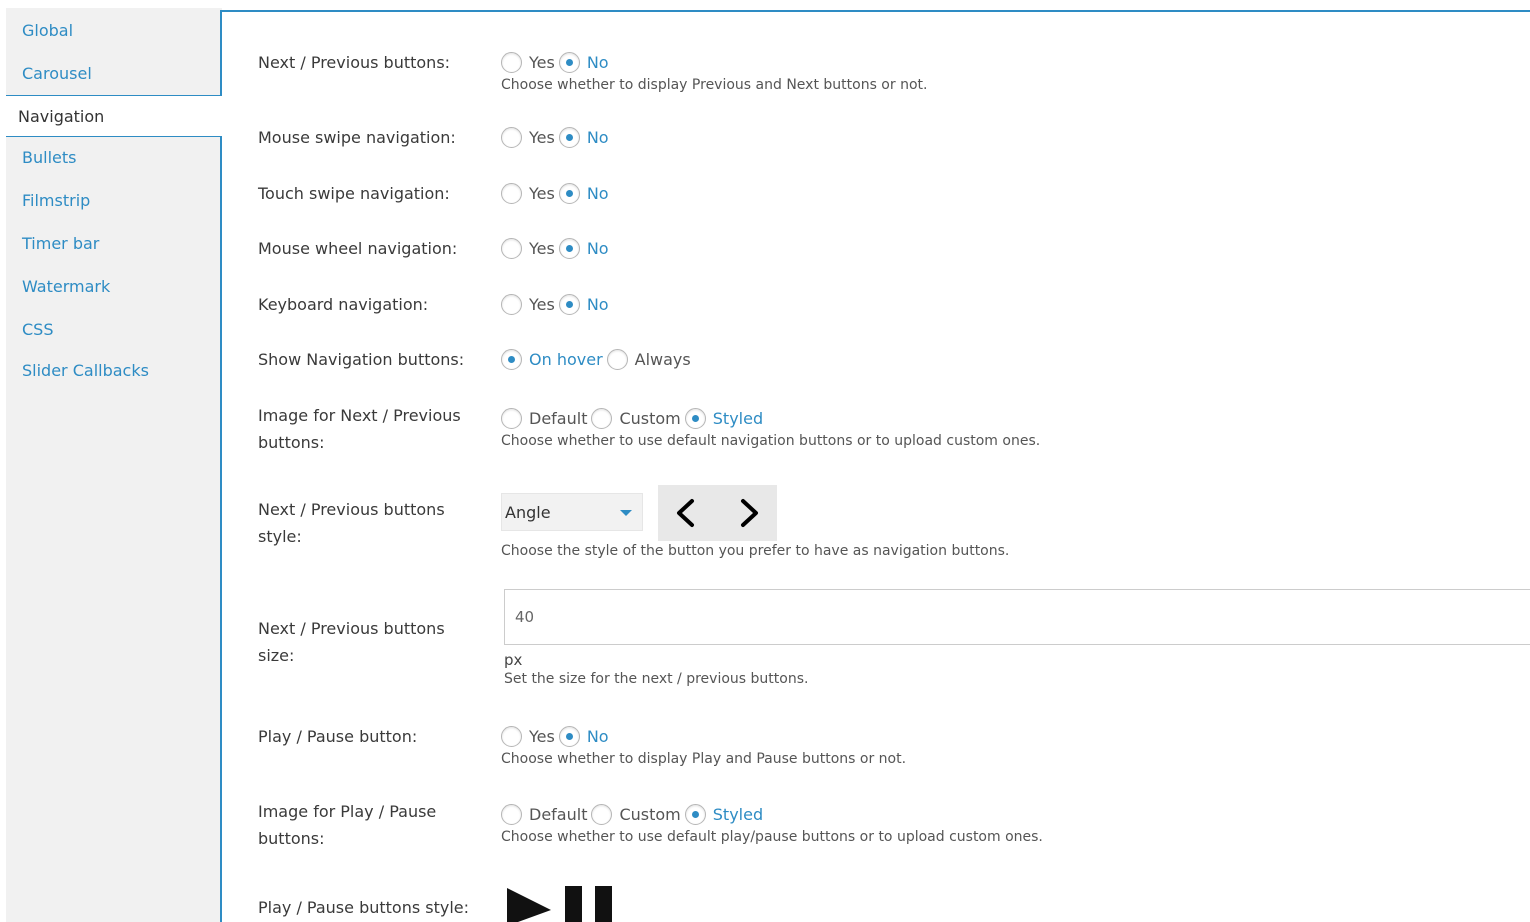  Describe the element at coordinates (343, 304) in the screenshot. I see `setting-label: Keyboard navigation:` at that location.